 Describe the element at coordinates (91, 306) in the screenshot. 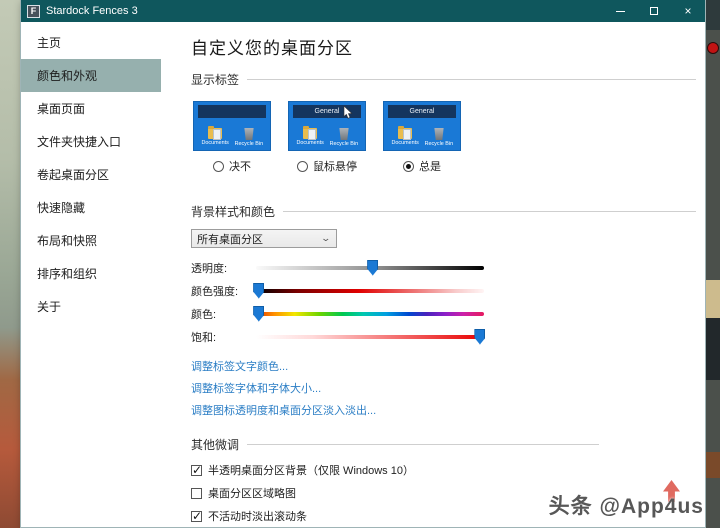

I see `sidebar-item-about: 关于` at that location.